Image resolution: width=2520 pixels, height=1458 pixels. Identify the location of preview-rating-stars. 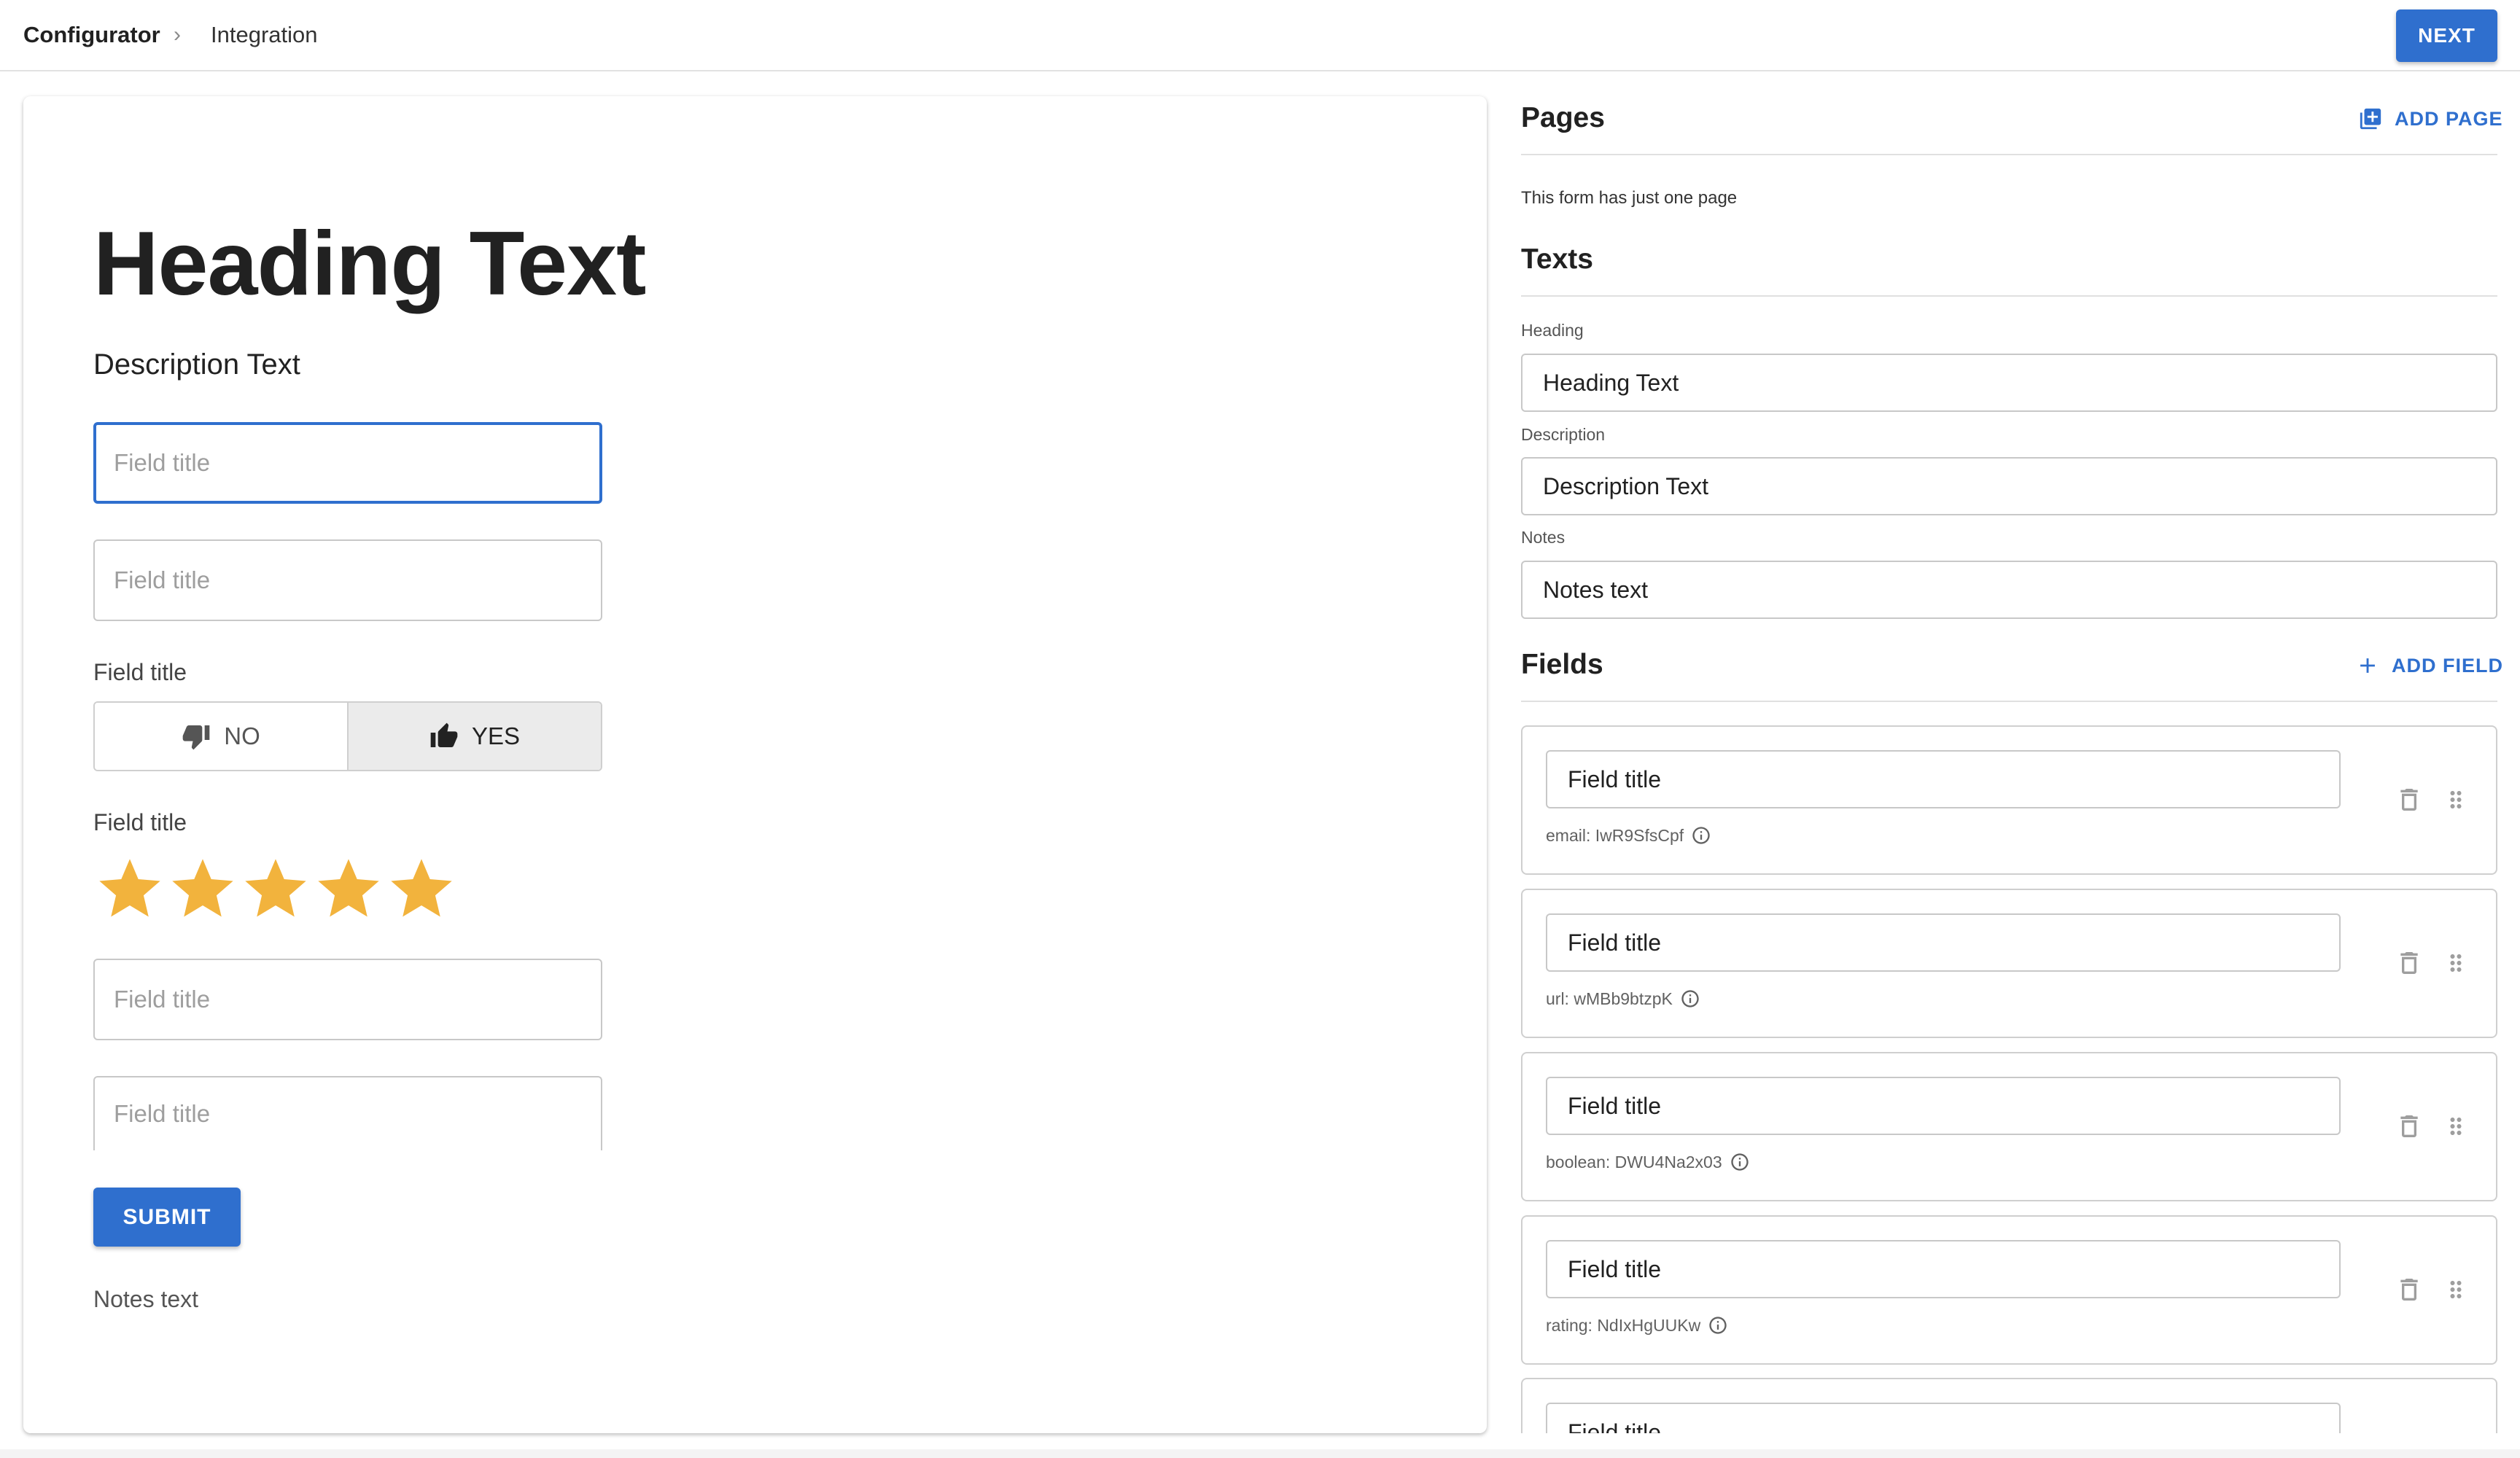
(275, 889).